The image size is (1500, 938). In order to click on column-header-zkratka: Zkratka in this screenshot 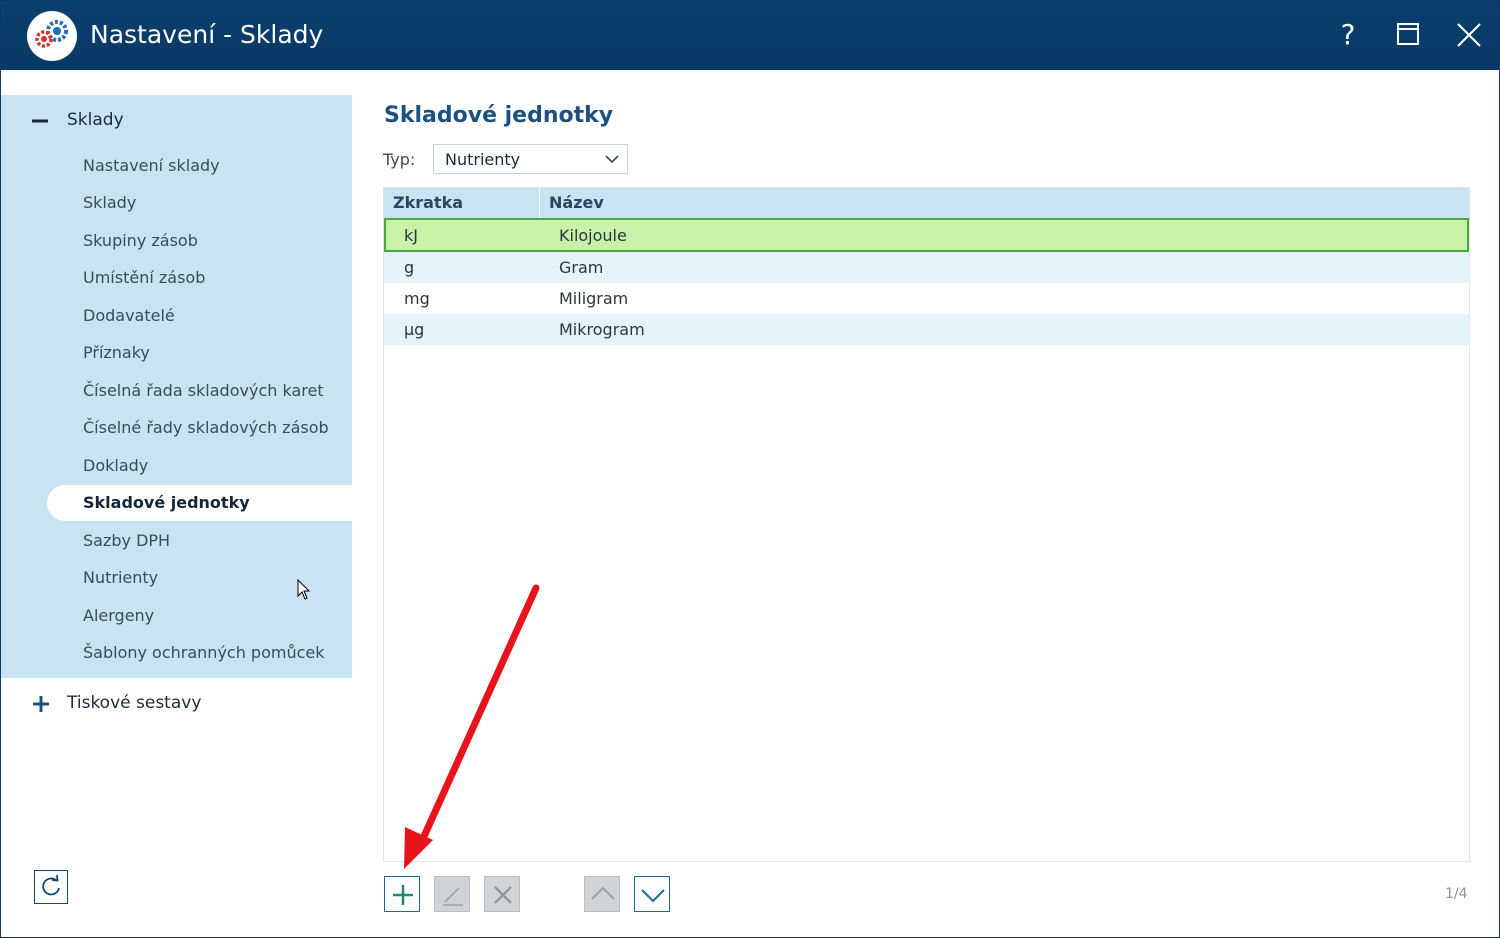, I will do `click(428, 202)`.